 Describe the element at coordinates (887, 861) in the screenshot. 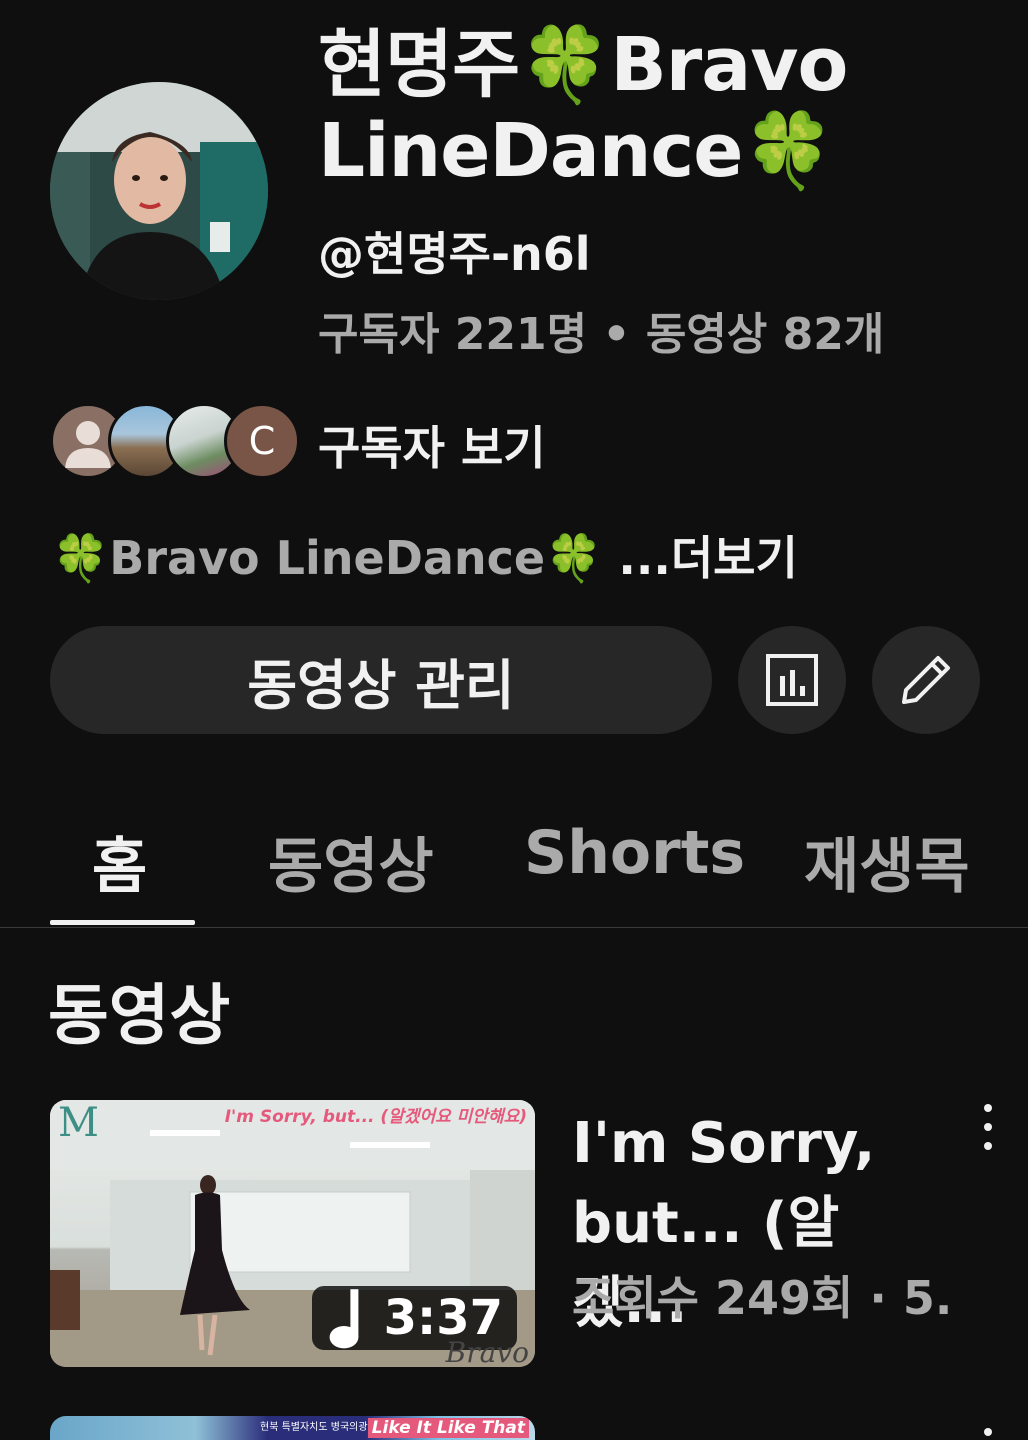

I see `tab-playlists: 재생목` at that location.